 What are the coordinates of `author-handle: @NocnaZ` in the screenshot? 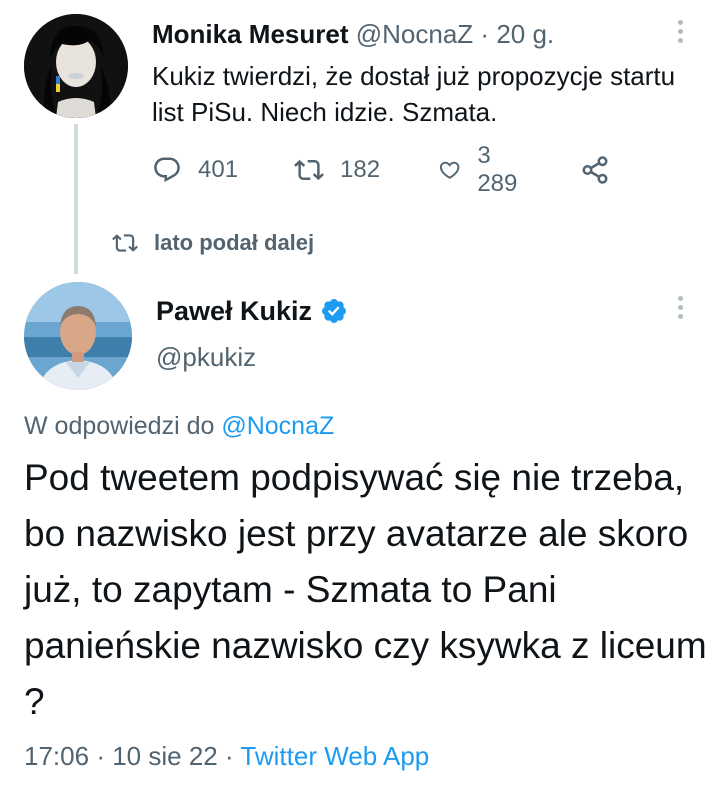 It's located at (414, 34).